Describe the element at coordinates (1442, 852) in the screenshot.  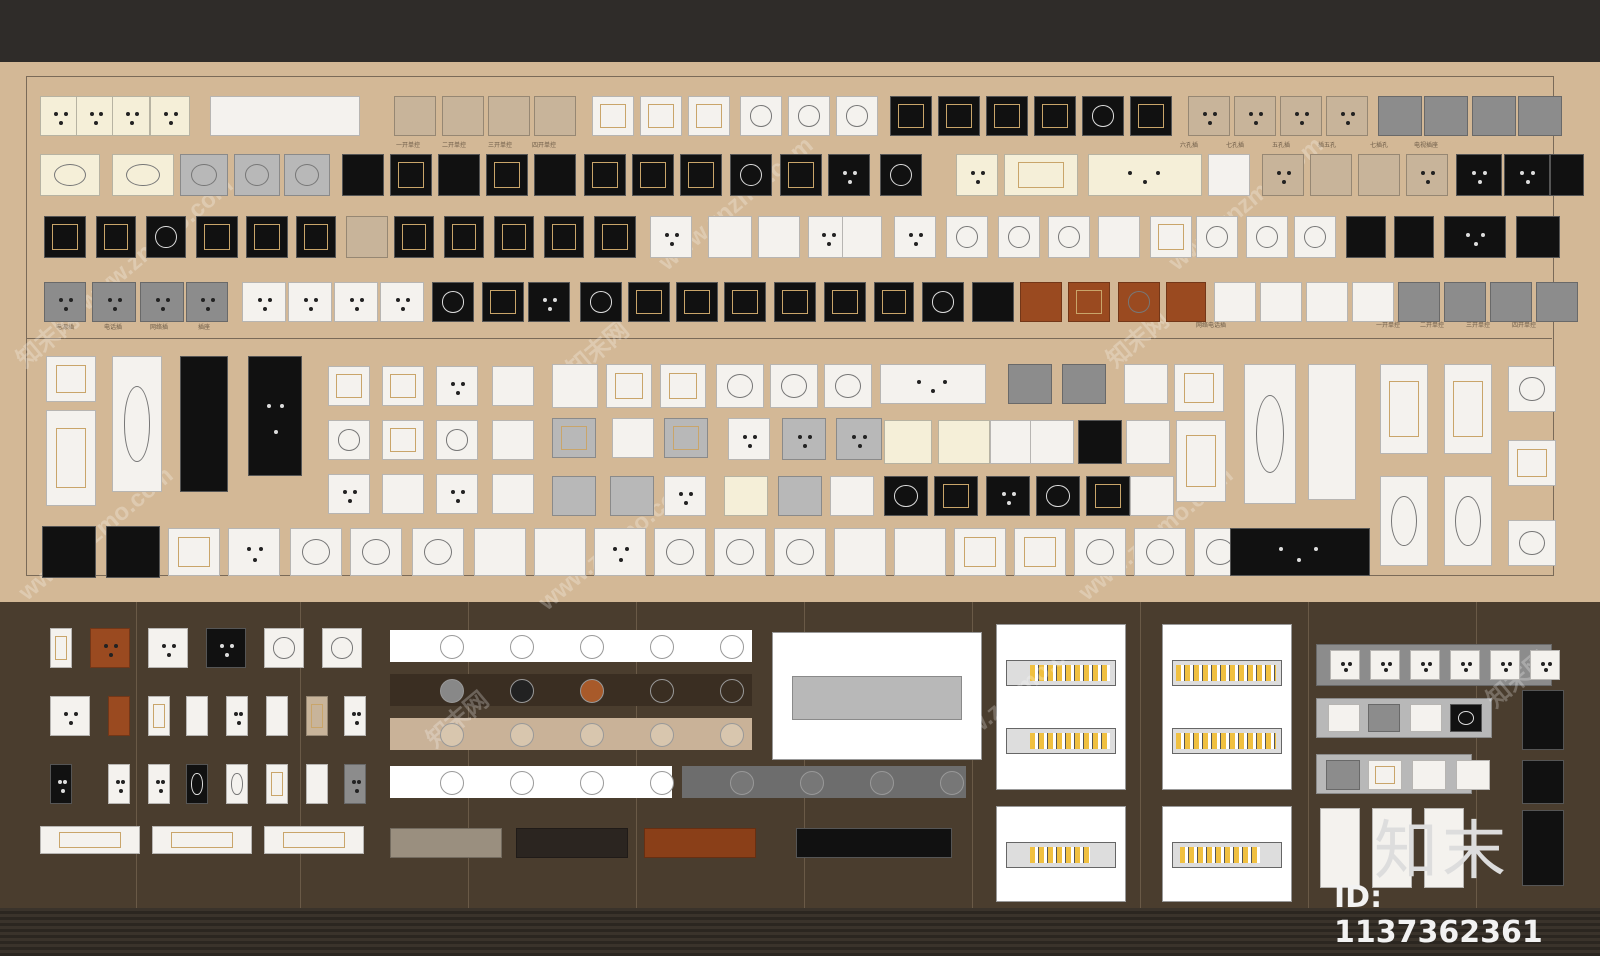
I see `site-logo: 知末` at that location.